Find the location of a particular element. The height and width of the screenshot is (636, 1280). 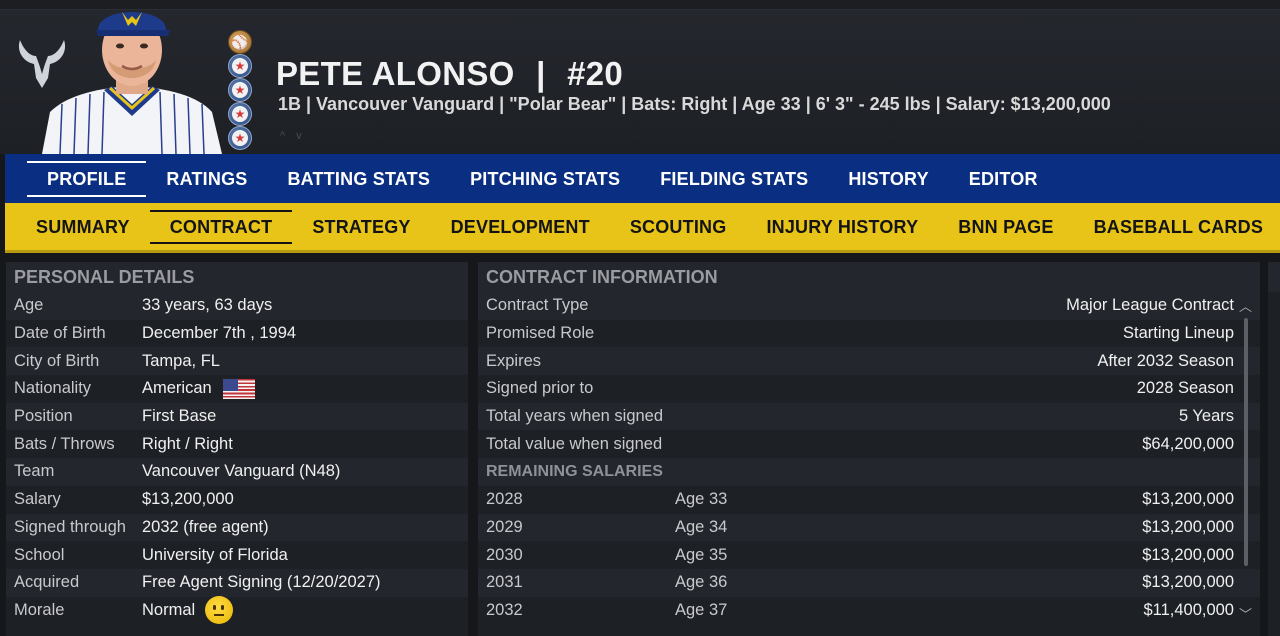

detail-row: Signed through 2032 (free agent) is located at coordinates (237, 527).